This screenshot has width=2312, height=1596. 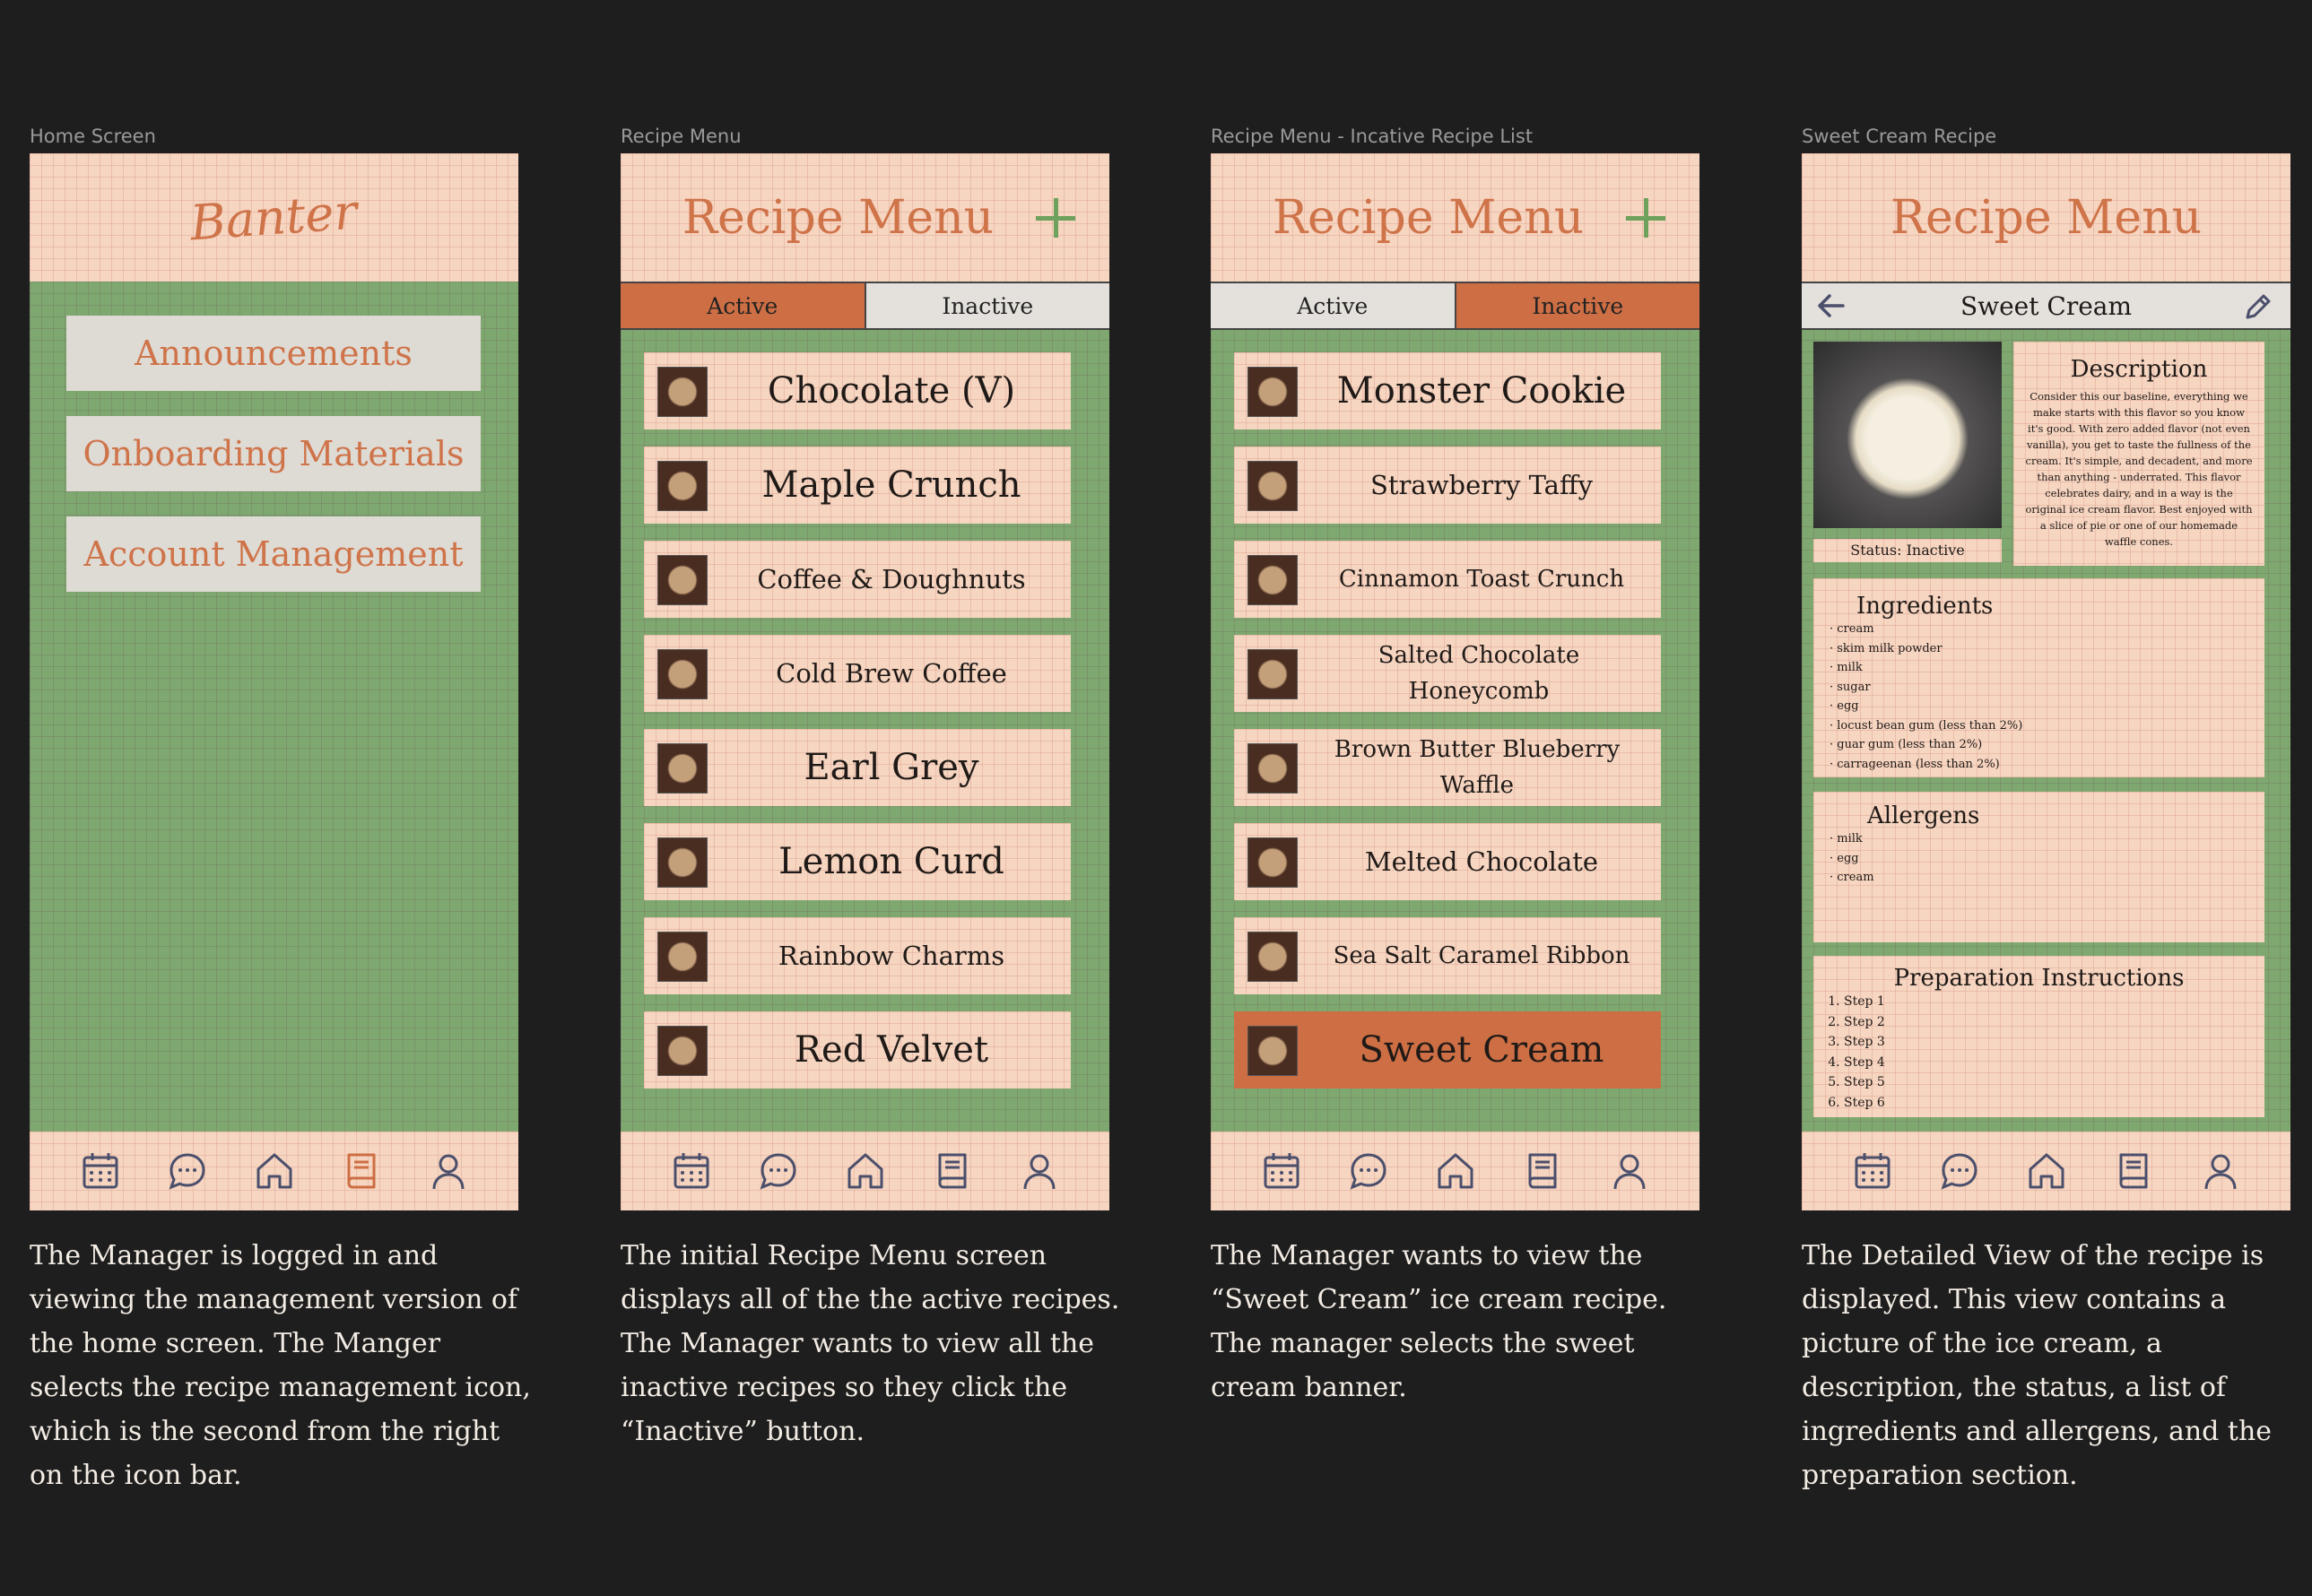 I want to click on back-arrow-icon, so click(x=1831, y=305).